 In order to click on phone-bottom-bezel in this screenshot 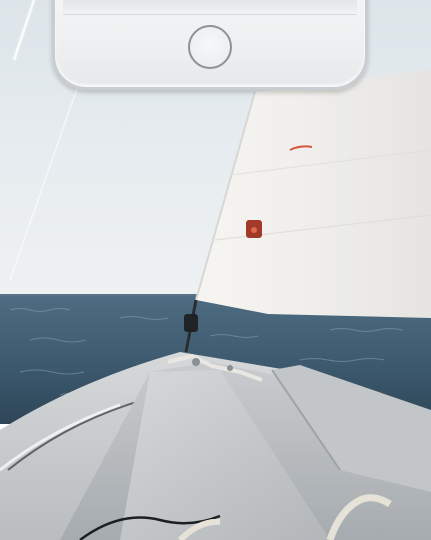, I will do `click(210, 45)`.